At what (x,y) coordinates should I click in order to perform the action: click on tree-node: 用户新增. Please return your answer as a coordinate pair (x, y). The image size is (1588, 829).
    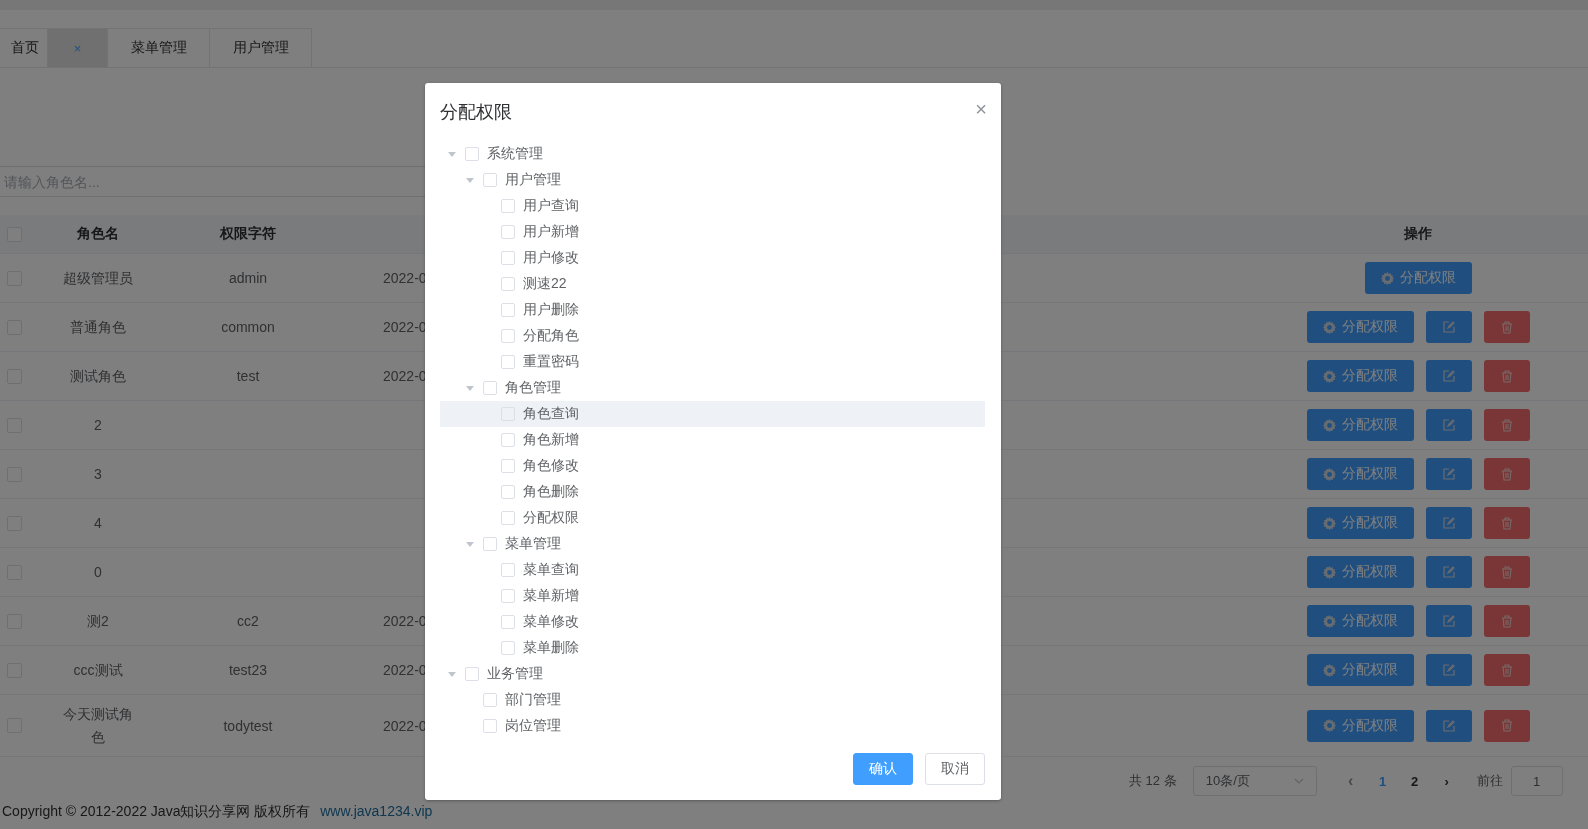
    Looking at the image, I should click on (712, 232).